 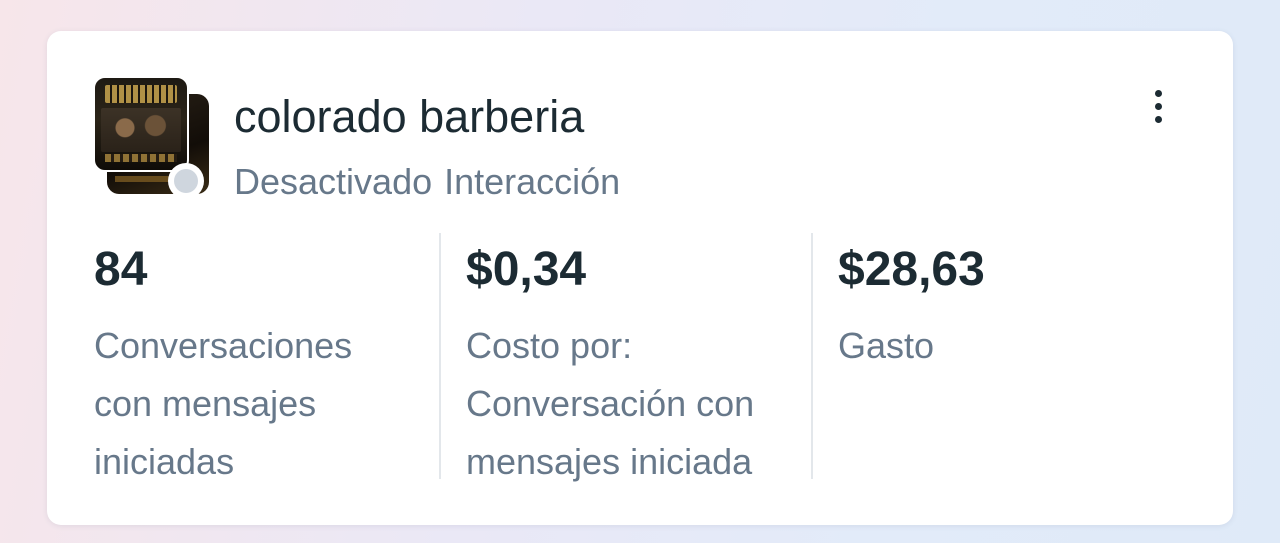 What do you see at coordinates (223, 403) in the screenshot?
I see `metric-label: Conversaciones con mensajes iniciadas` at bounding box center [223, 403].